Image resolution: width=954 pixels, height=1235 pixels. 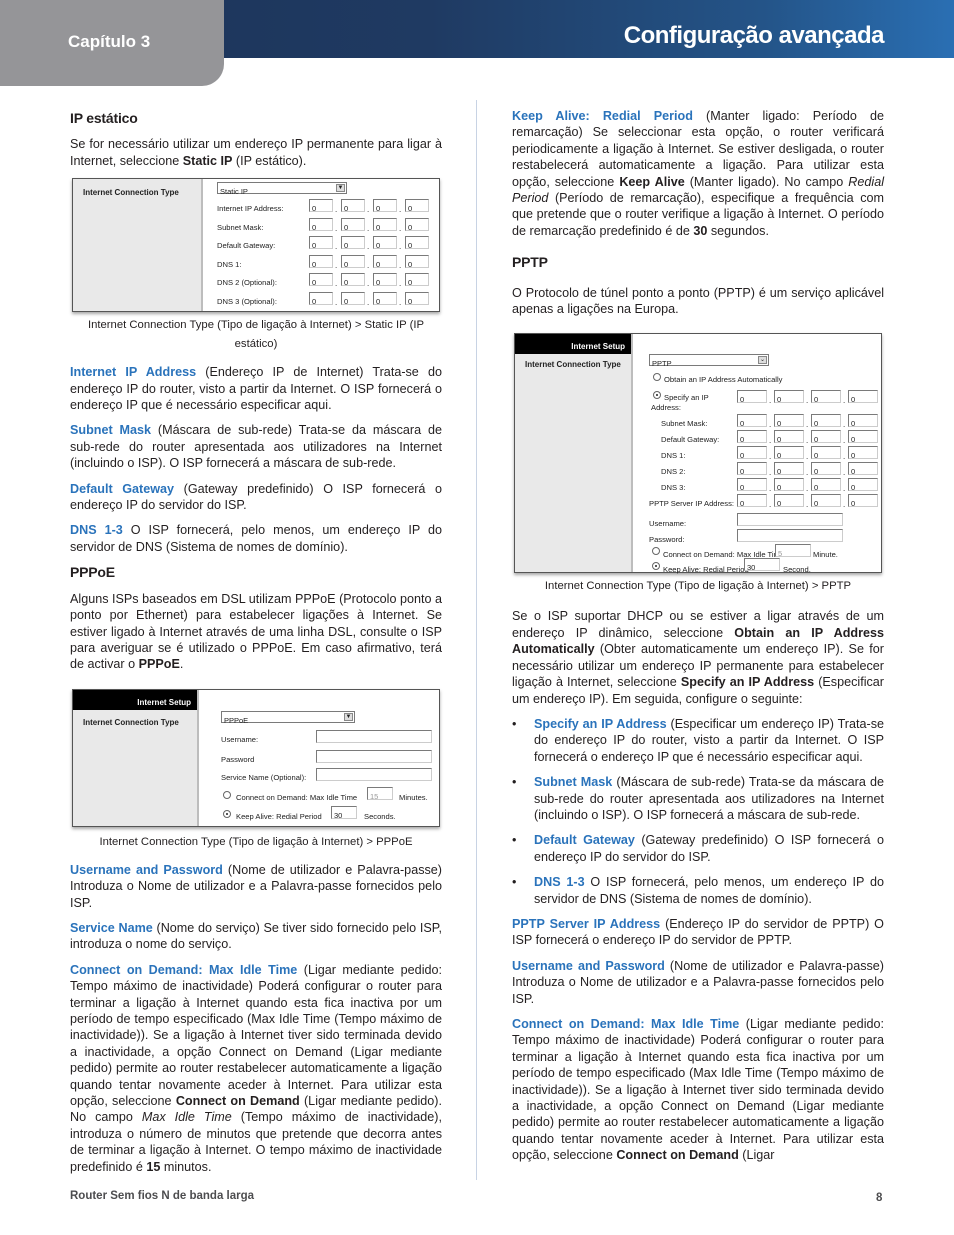 I want to click on side-header: Internet Setup, so click(x=573, y=344).